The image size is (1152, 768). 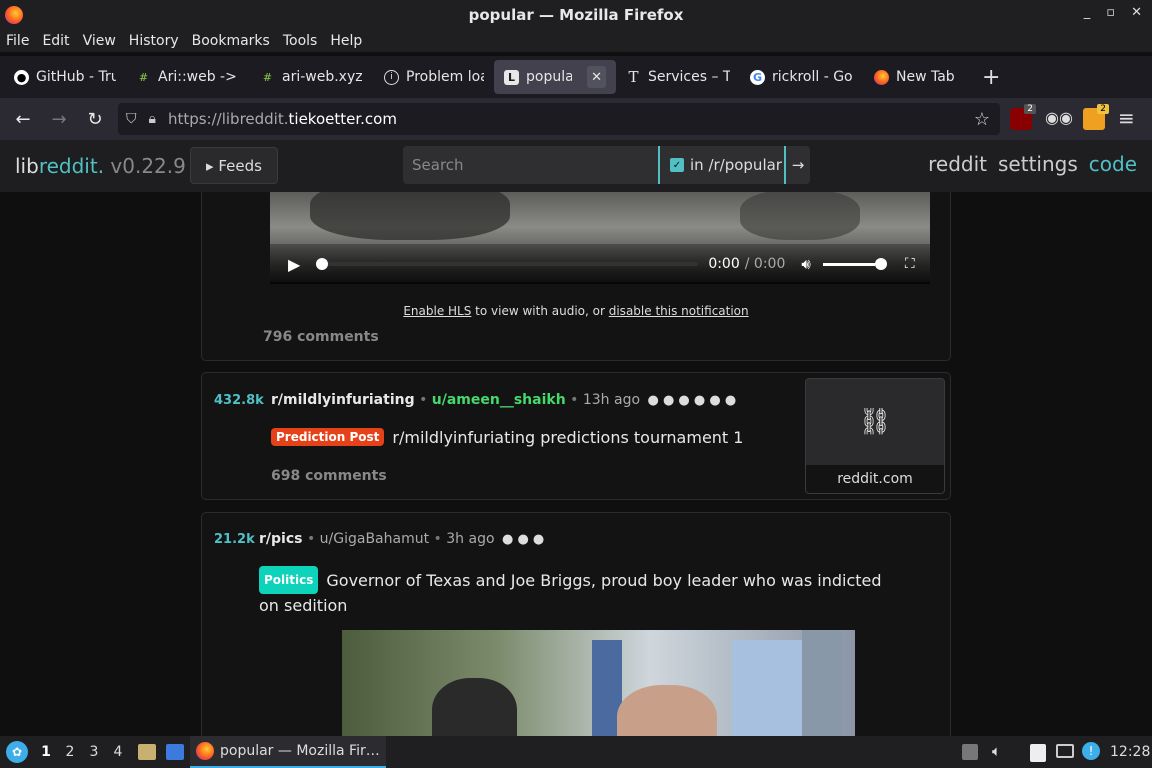 I want to click on shield-icon: ⛉, so click(x=131, y=119).